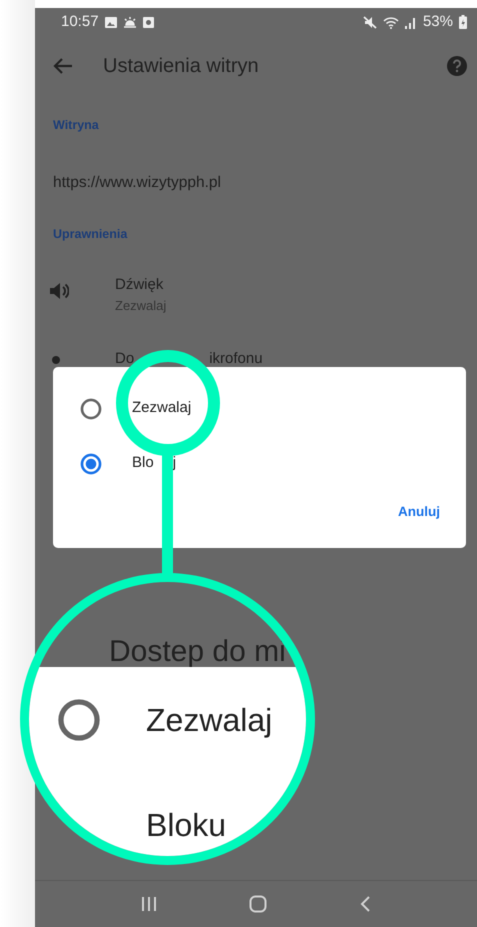 The image size is (477, 927). Describe the element at coordinates (186, 825) in the screenshot. I see `magnified-text: Bloku` at that location.